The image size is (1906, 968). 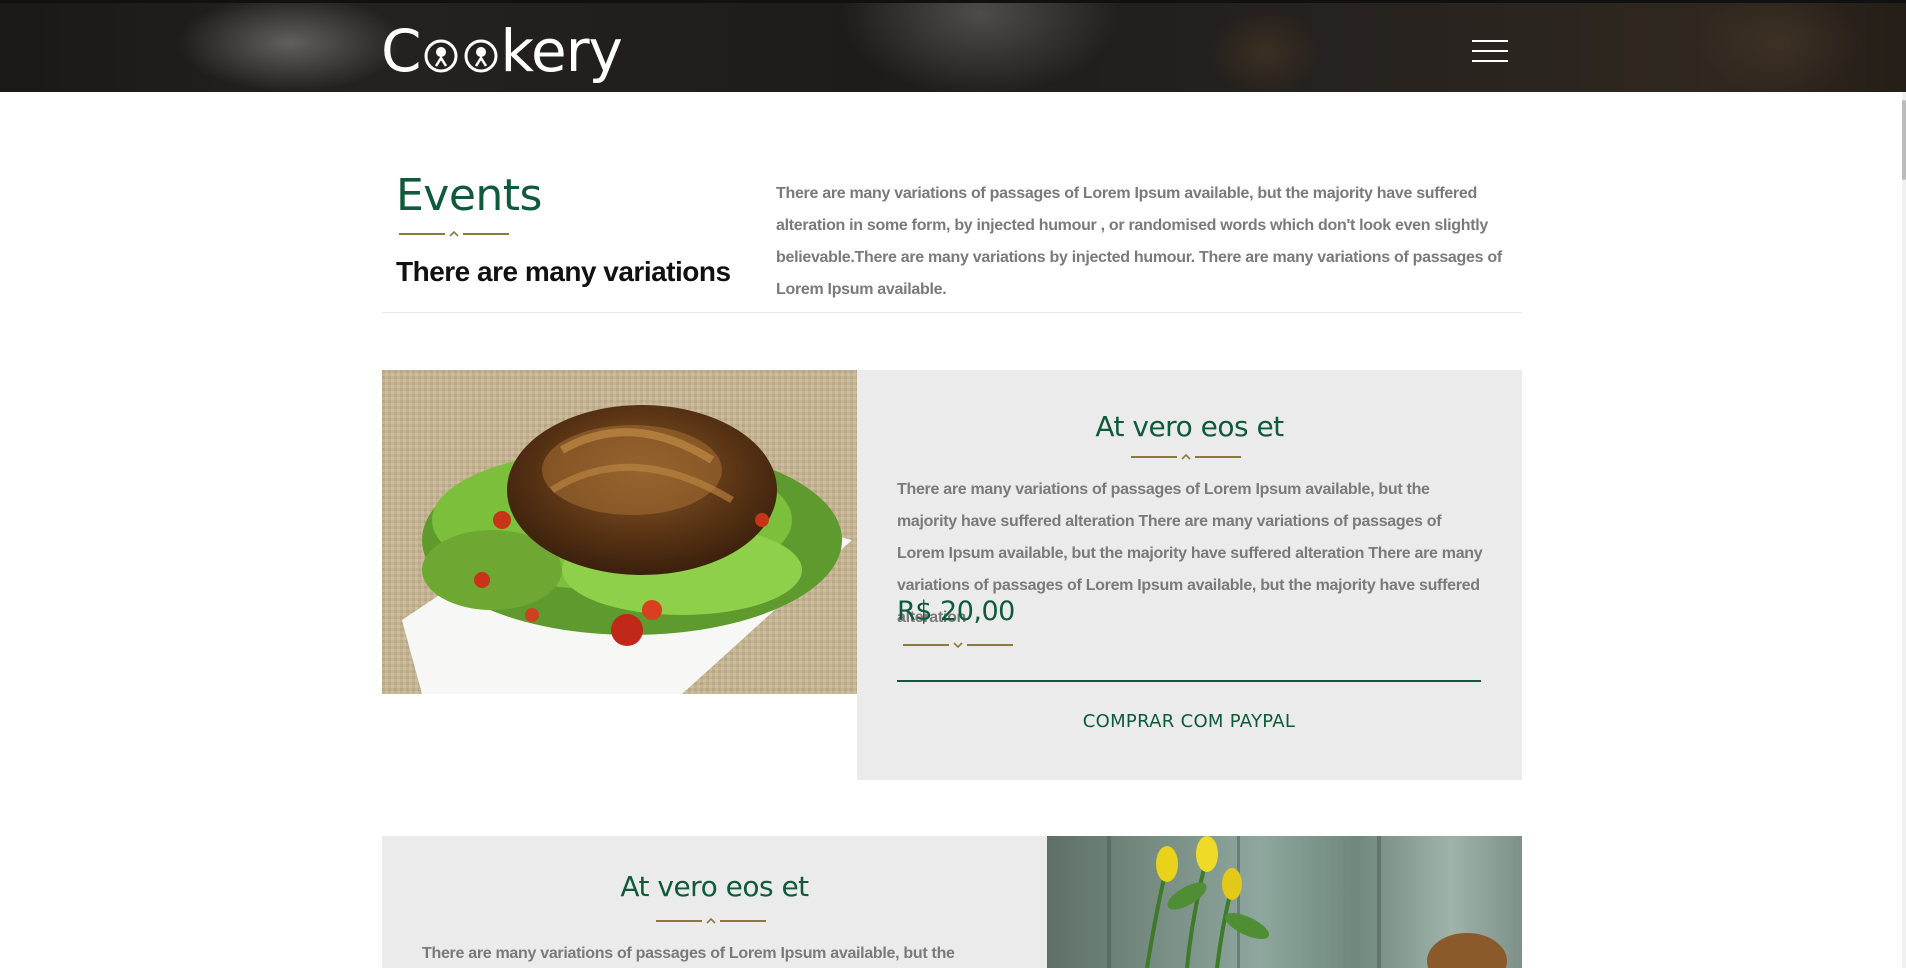 I want to click on page-scrollbar, so click(x=1904, y=530).